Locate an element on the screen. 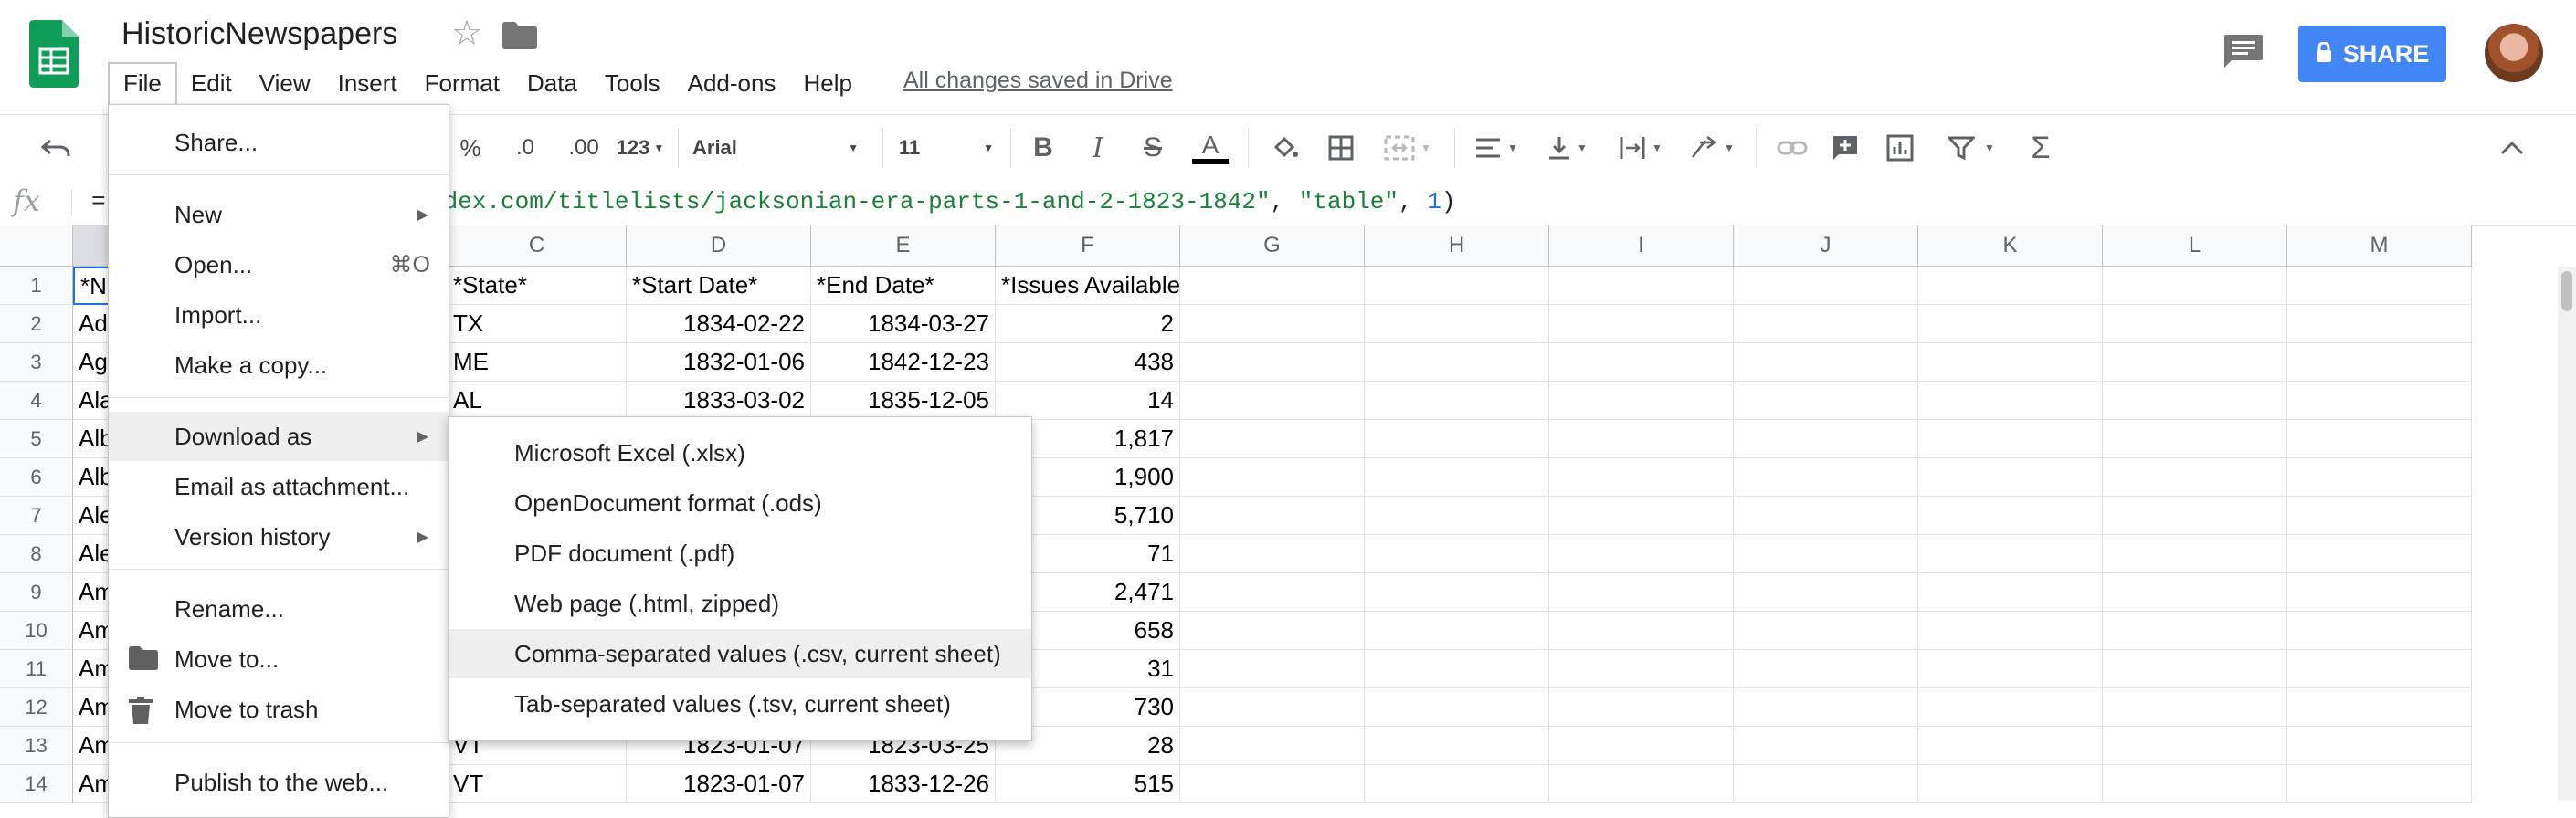 This screenshot has height=818, width=2576. row-header: 9 is located at coordinates (36, 592).